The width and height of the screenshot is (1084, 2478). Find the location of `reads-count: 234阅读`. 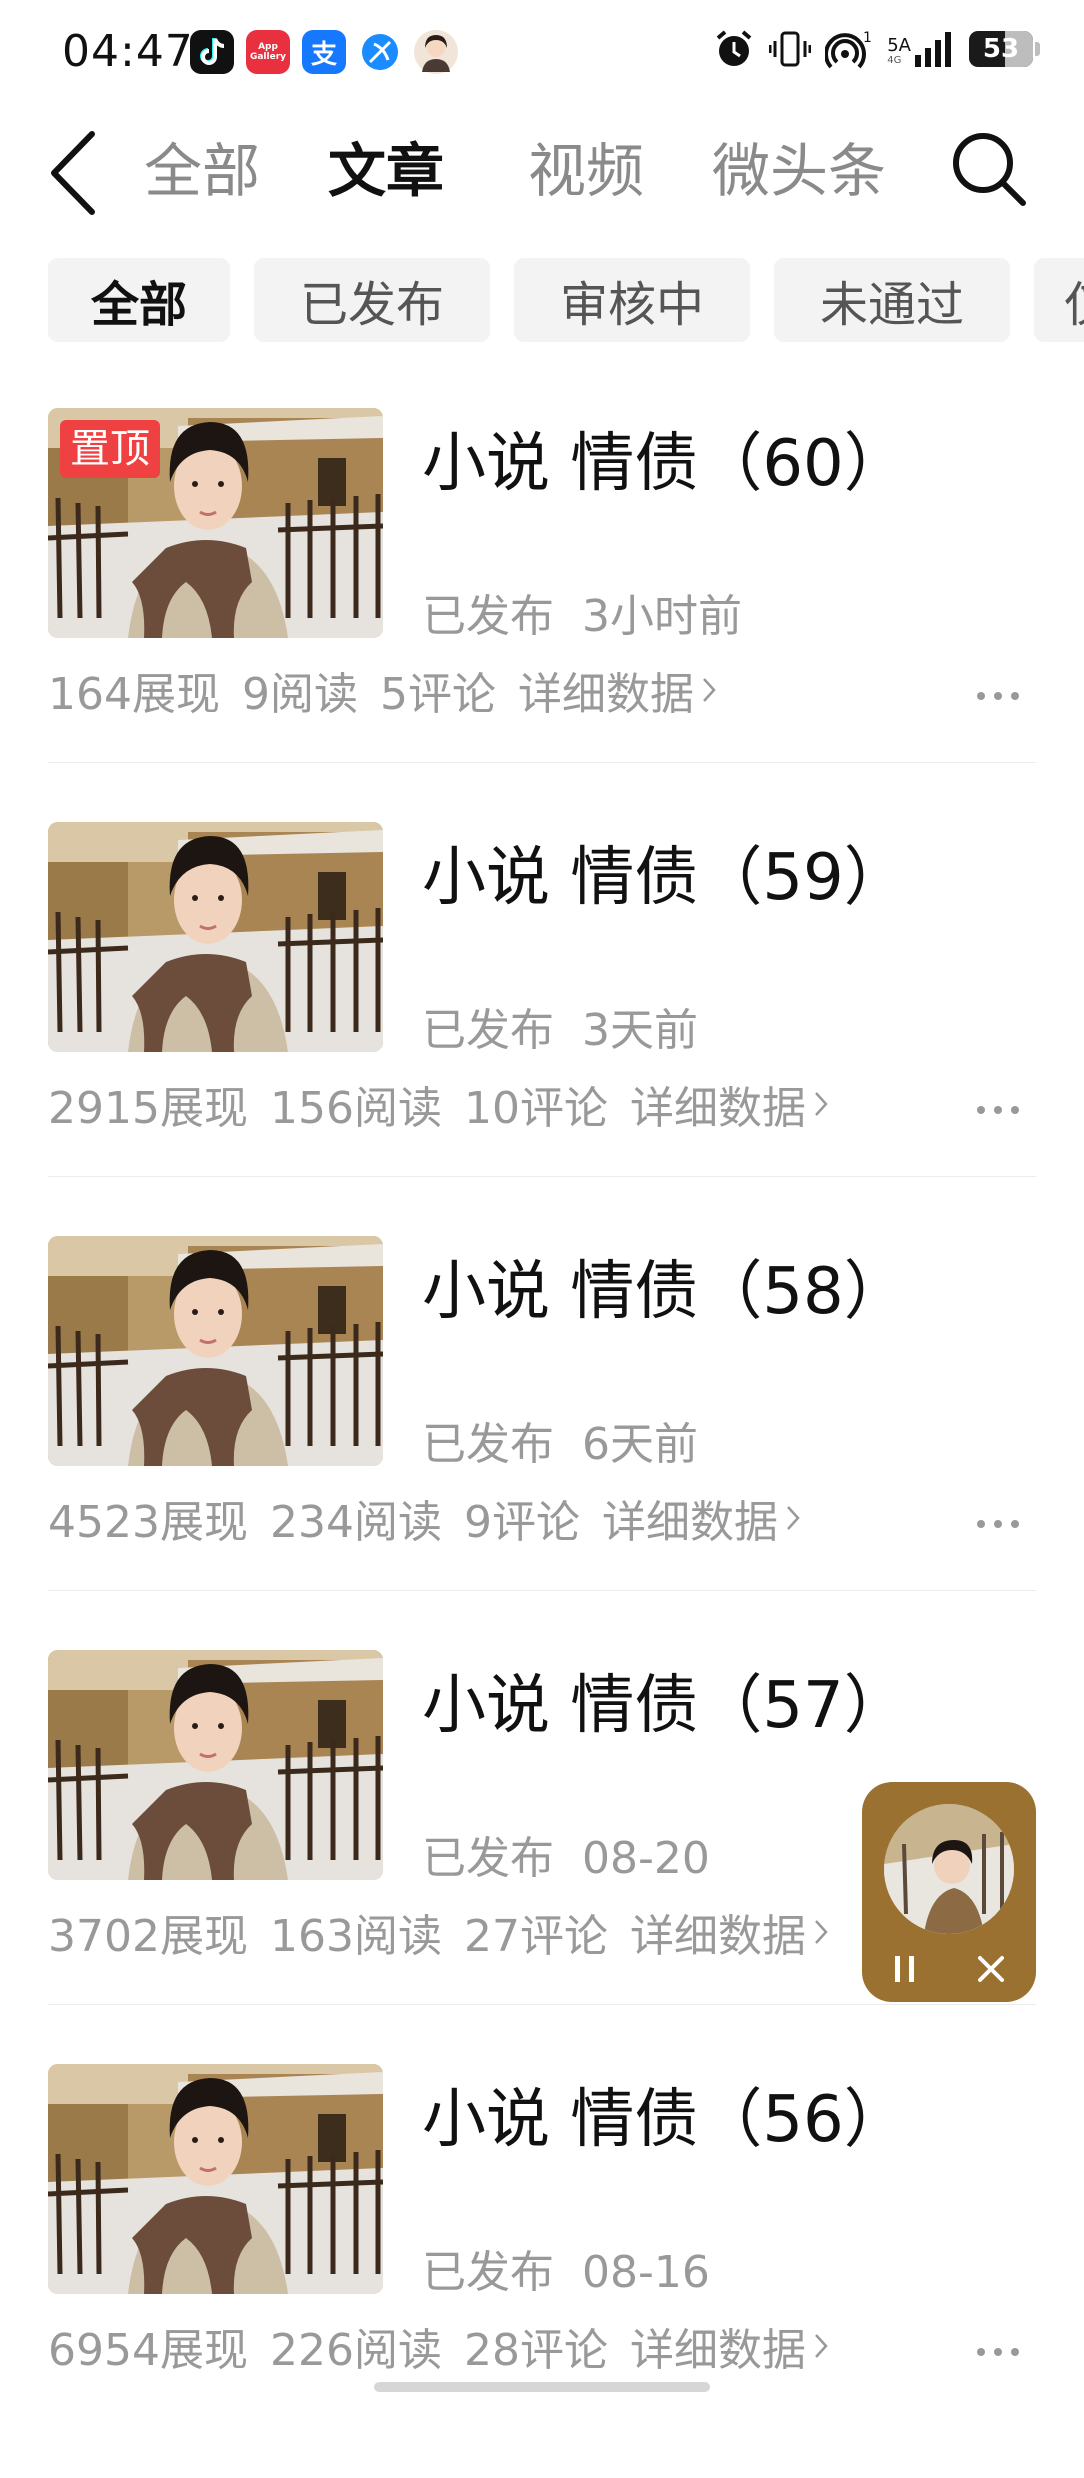

reads-count: 234阅读 is located at coordinates (355, 1522).